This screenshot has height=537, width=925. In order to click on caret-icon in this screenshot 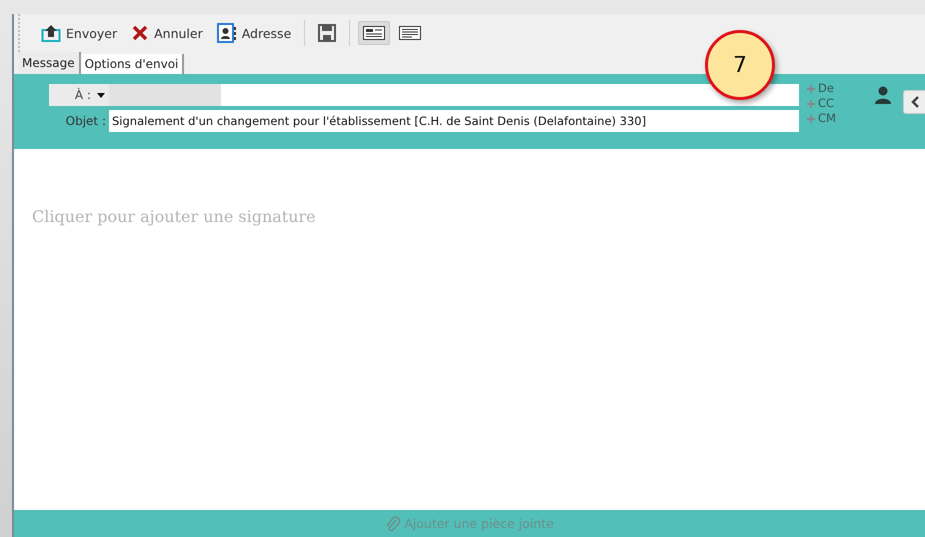, I will do `click(101, 95)`.